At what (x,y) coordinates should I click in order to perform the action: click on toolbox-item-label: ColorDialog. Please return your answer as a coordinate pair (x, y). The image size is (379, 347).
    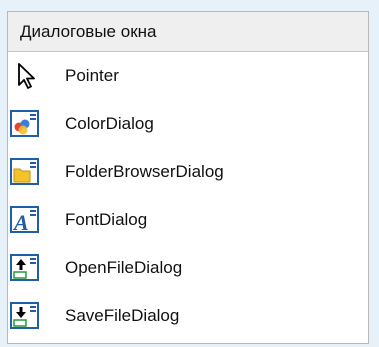
    Looking at the image, I should click on (109, 123).